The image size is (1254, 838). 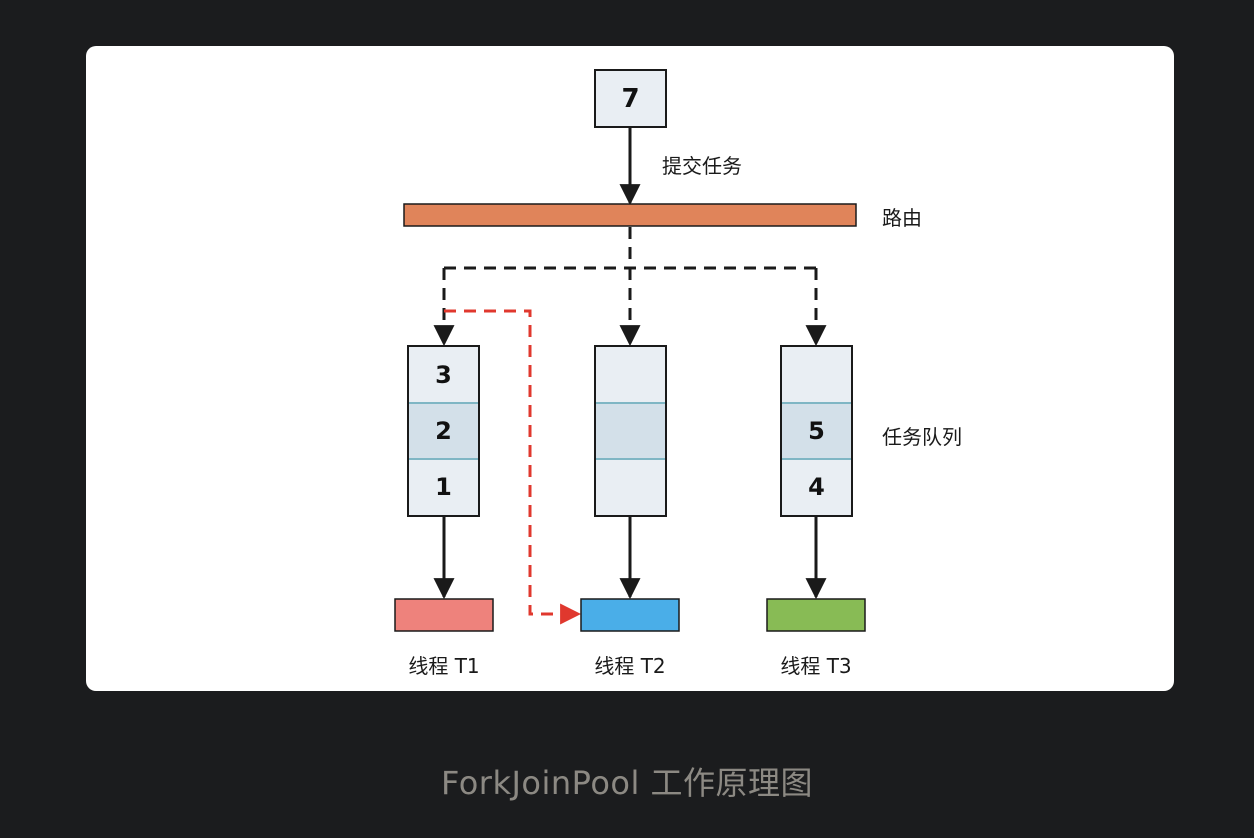 I want to click on queue-1-task: 2, so click(x=443, y=431).